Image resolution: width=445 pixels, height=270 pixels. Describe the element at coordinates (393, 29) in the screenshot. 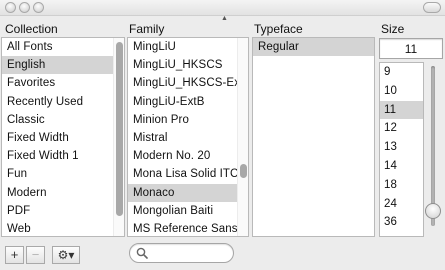

I see `size-header: Size` at that location.